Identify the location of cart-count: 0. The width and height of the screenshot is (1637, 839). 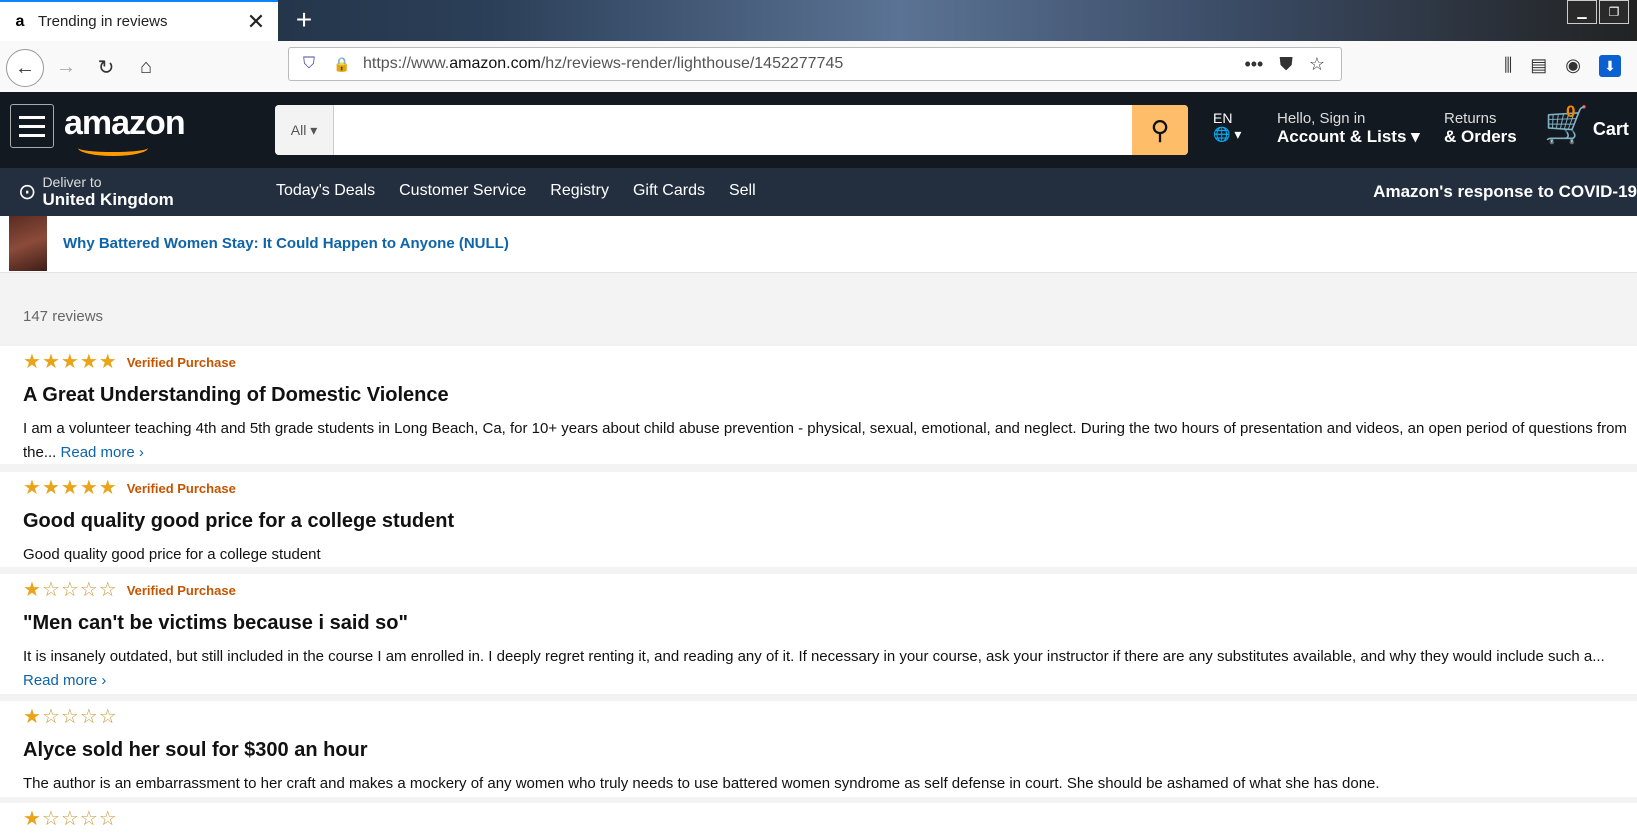
(1571, 111).